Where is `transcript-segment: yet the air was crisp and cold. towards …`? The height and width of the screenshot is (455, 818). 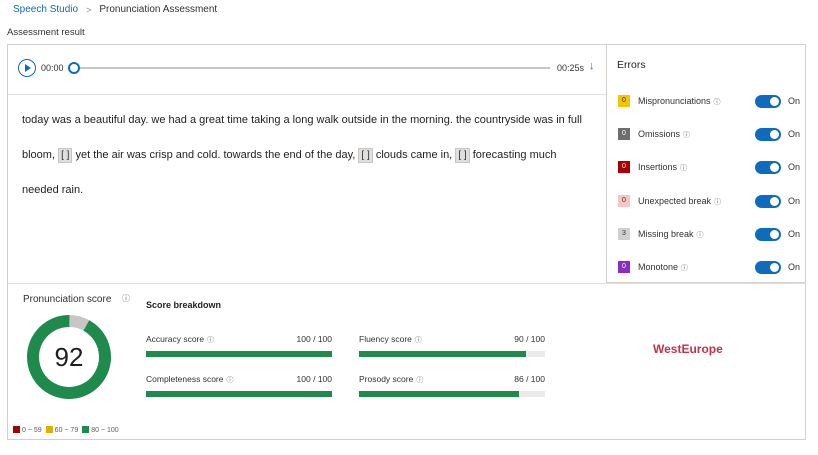 transcript-segment: yet the air was crisp and cold. towards … is located at coordinates (215, 155).